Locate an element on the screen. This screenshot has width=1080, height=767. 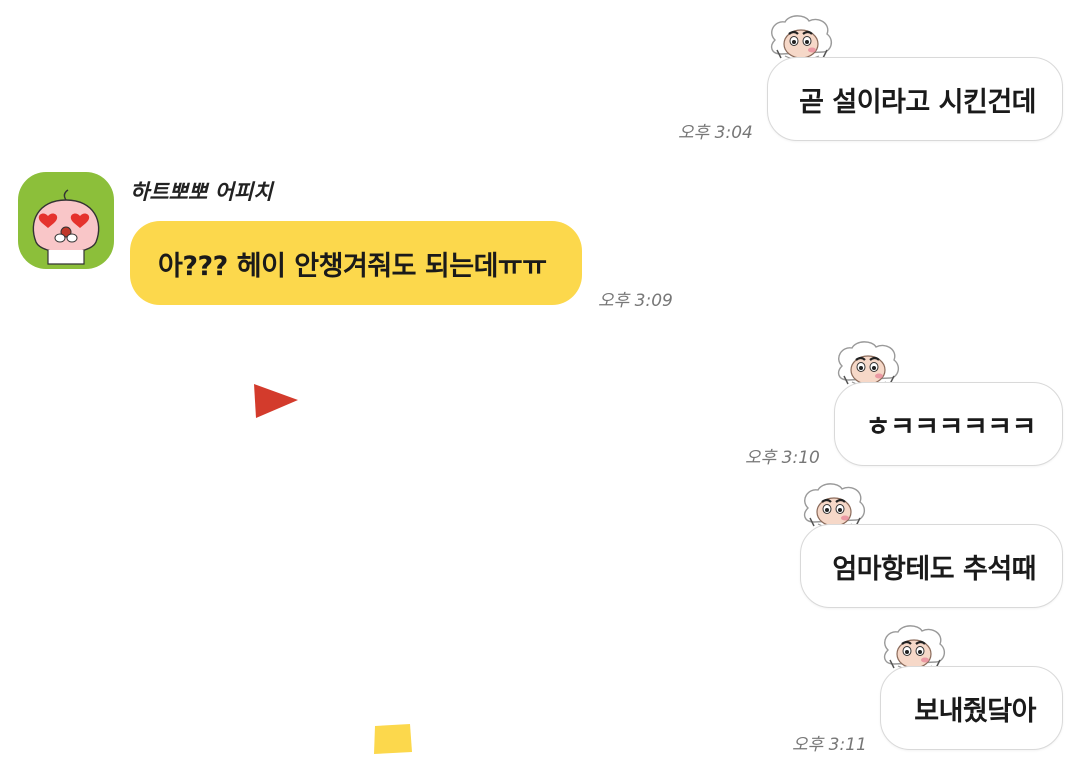
yellow-square-mark-icon is located at coordinates (393, 739).